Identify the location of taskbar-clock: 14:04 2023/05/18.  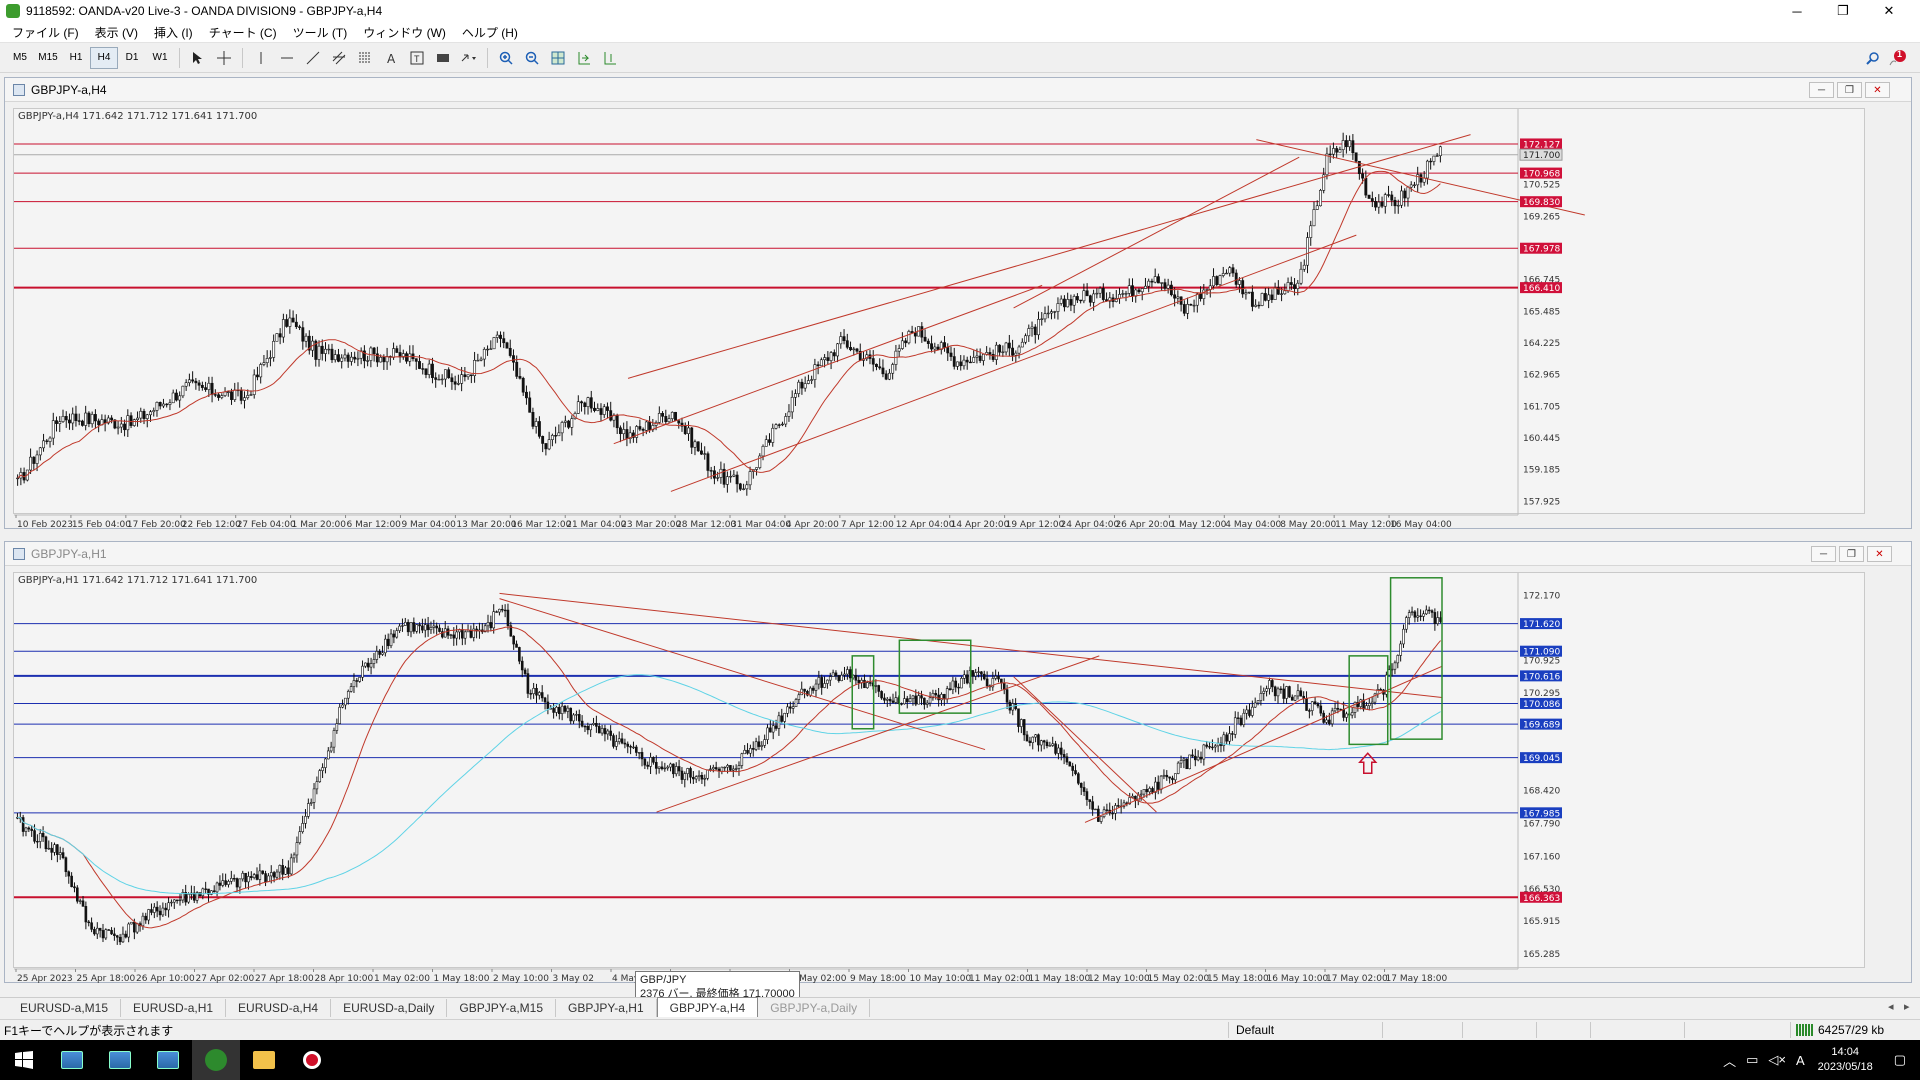
(1845, 1060).